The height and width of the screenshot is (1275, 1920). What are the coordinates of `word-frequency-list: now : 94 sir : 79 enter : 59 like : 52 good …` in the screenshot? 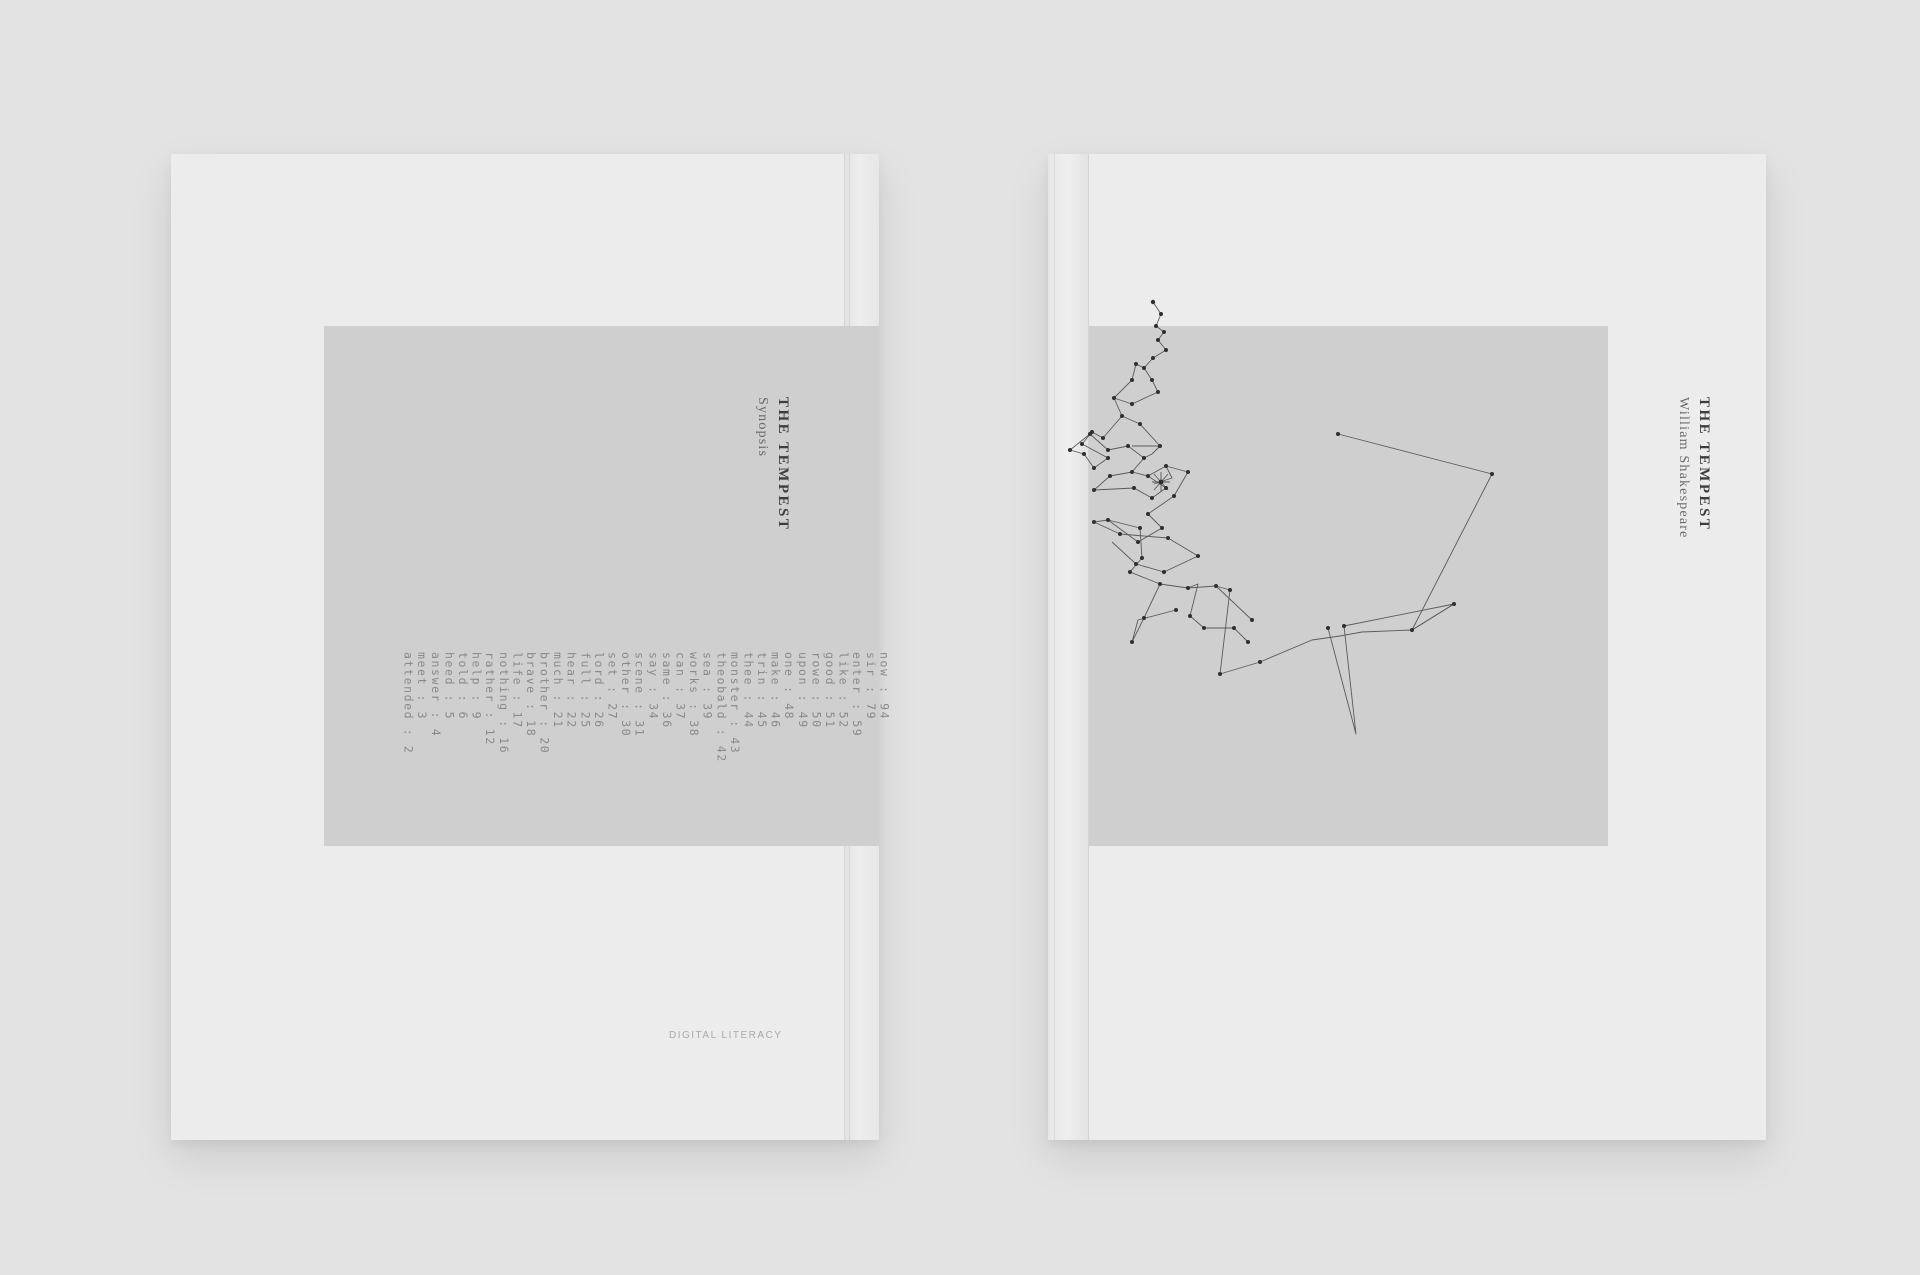 It's located at (646, 782).